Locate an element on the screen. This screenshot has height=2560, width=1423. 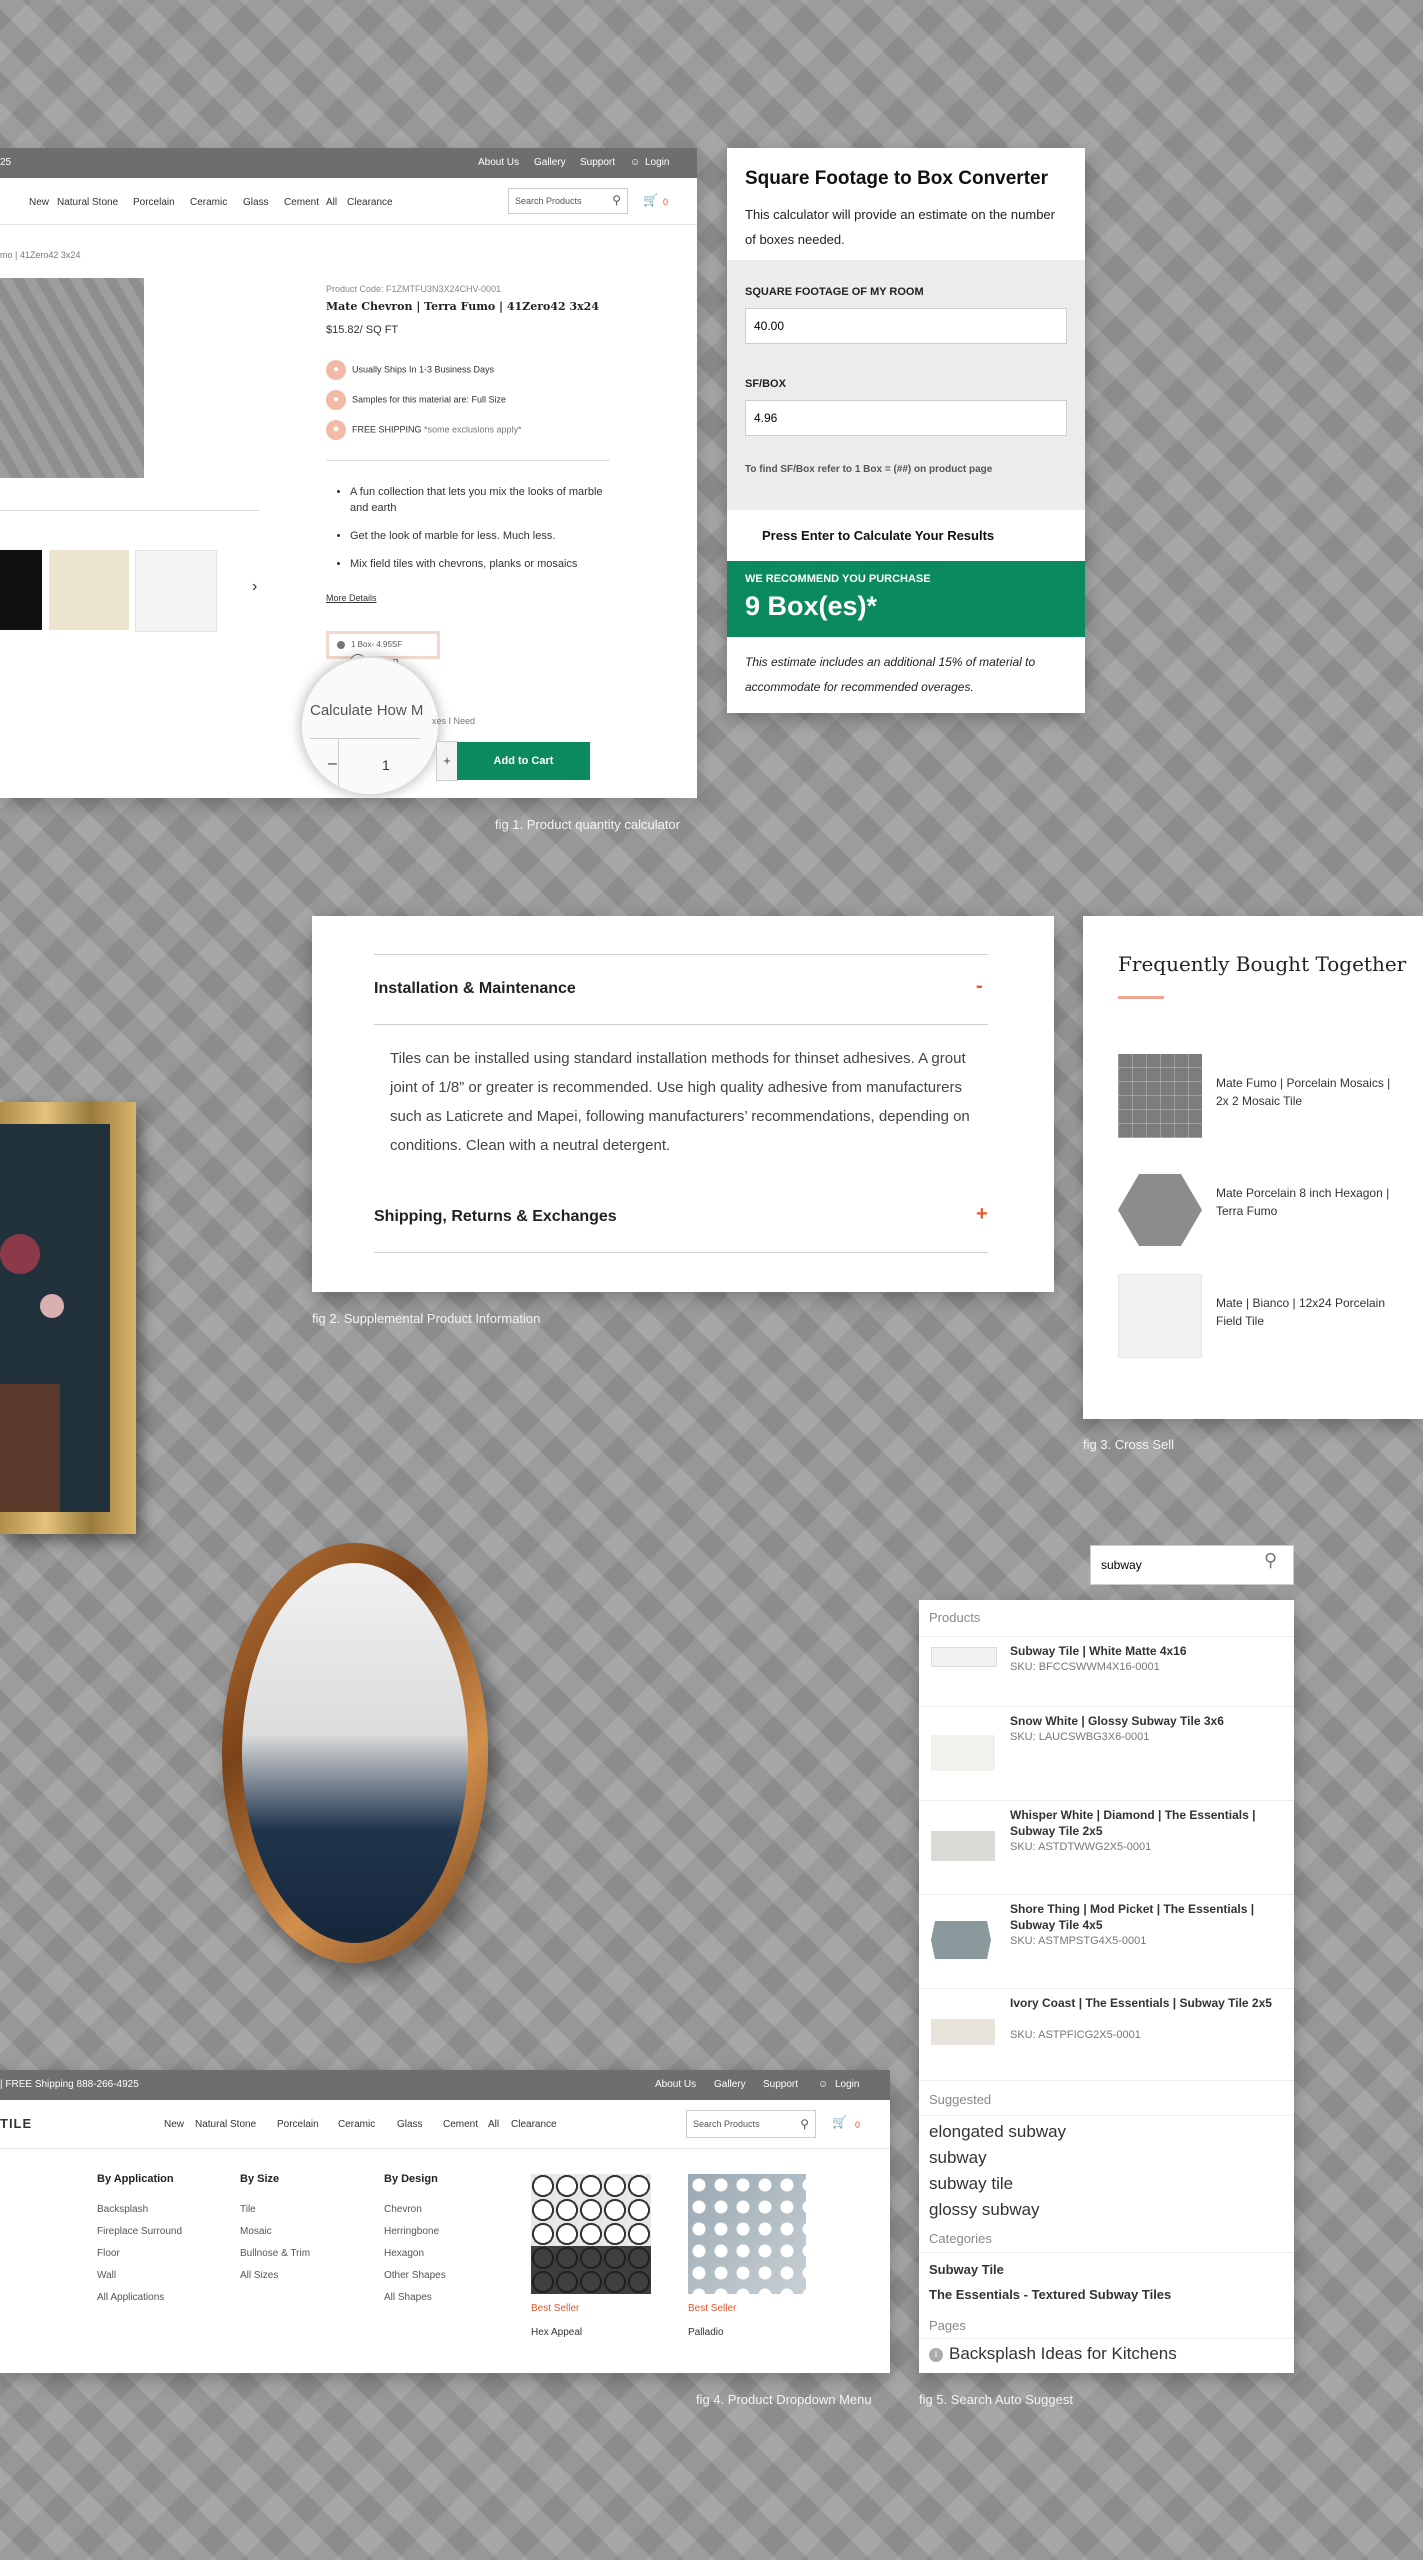
calculate-link: Calculate How M is located at coordinates (366, 710).